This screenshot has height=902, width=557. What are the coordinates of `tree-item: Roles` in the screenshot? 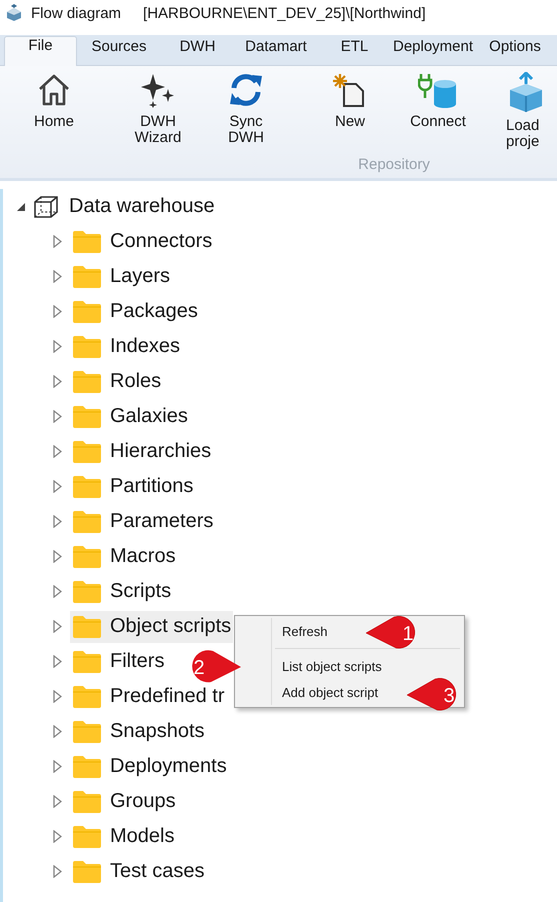 It's located at (136, 381).